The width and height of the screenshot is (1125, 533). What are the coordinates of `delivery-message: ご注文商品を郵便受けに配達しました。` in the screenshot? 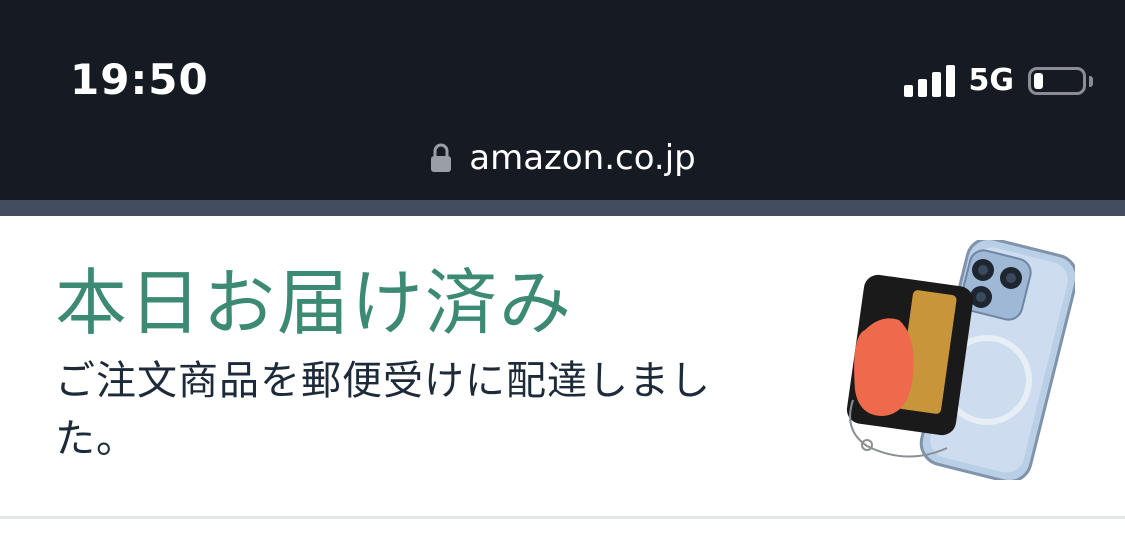 It's located at (383, 410).